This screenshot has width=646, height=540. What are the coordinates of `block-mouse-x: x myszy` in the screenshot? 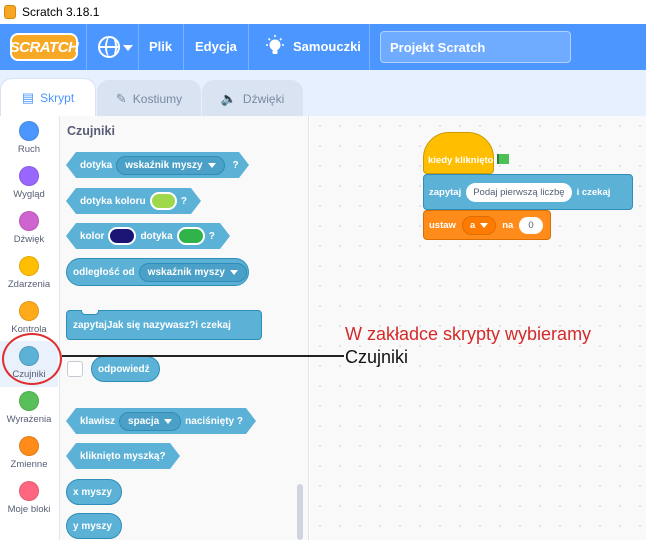 It's located at (94, 492).